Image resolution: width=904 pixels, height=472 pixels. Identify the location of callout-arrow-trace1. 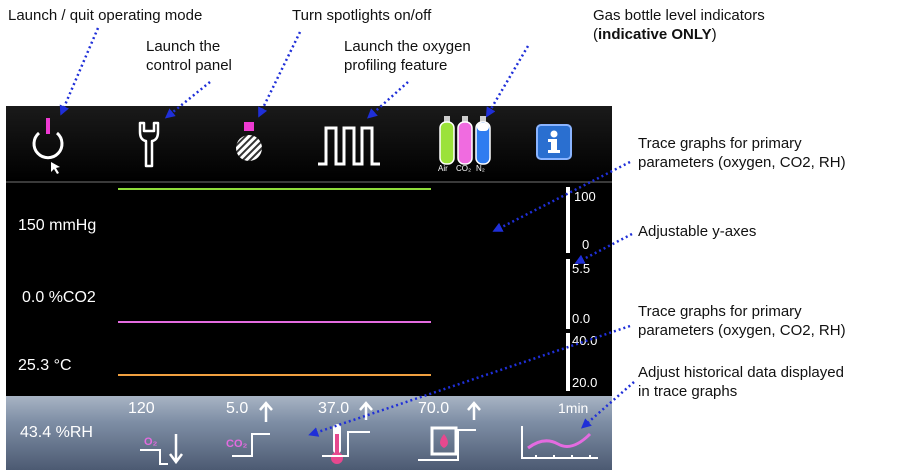
(561, 196).